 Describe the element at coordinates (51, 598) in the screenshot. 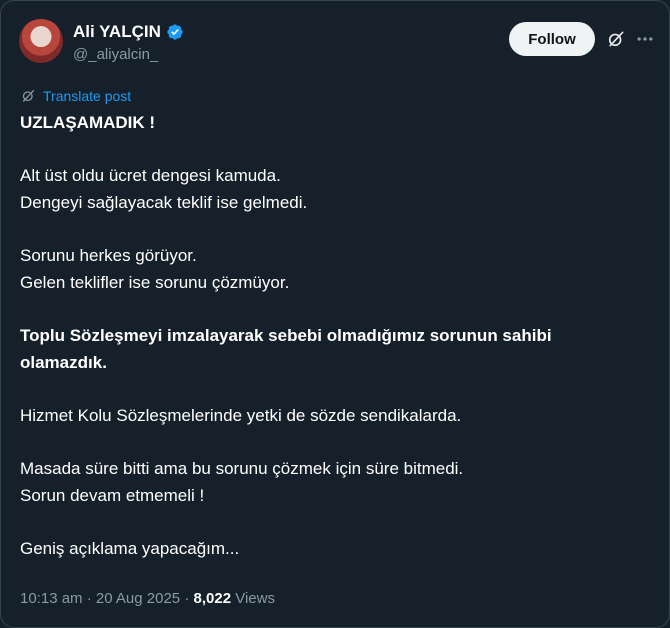

I see `post-time: 10:13 am` at that location.